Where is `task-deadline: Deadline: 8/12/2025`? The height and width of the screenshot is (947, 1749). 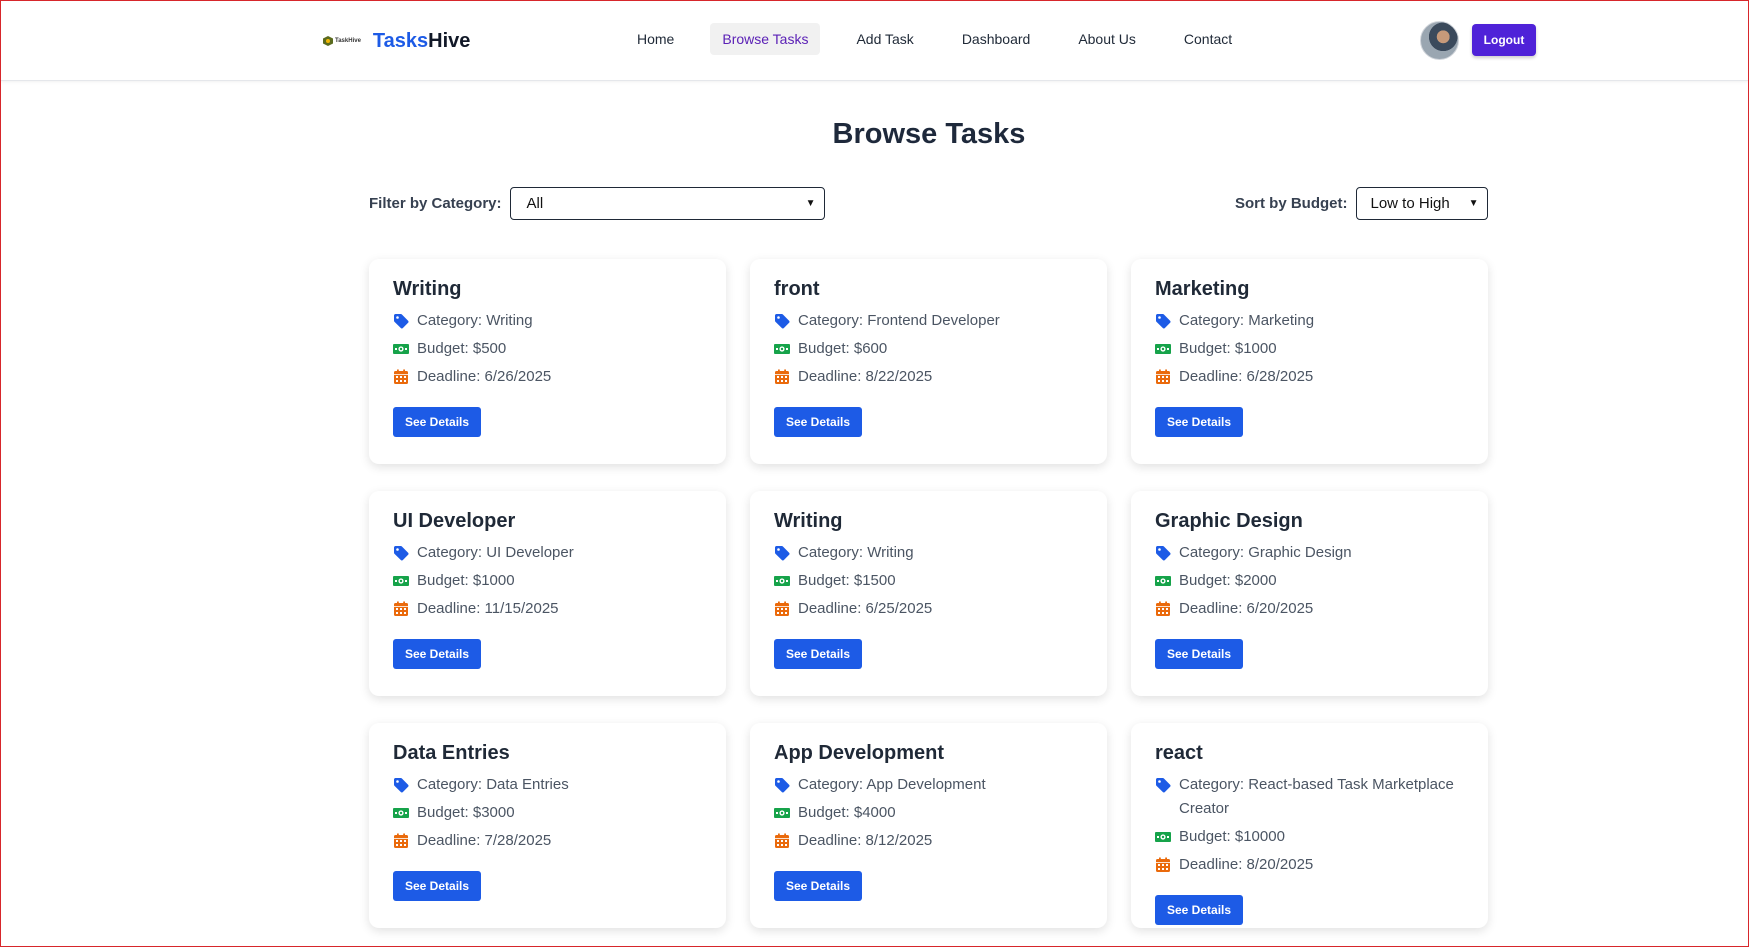 task-deadline: Deadline: 8/12/2025 is located at coordinates (928, 841).